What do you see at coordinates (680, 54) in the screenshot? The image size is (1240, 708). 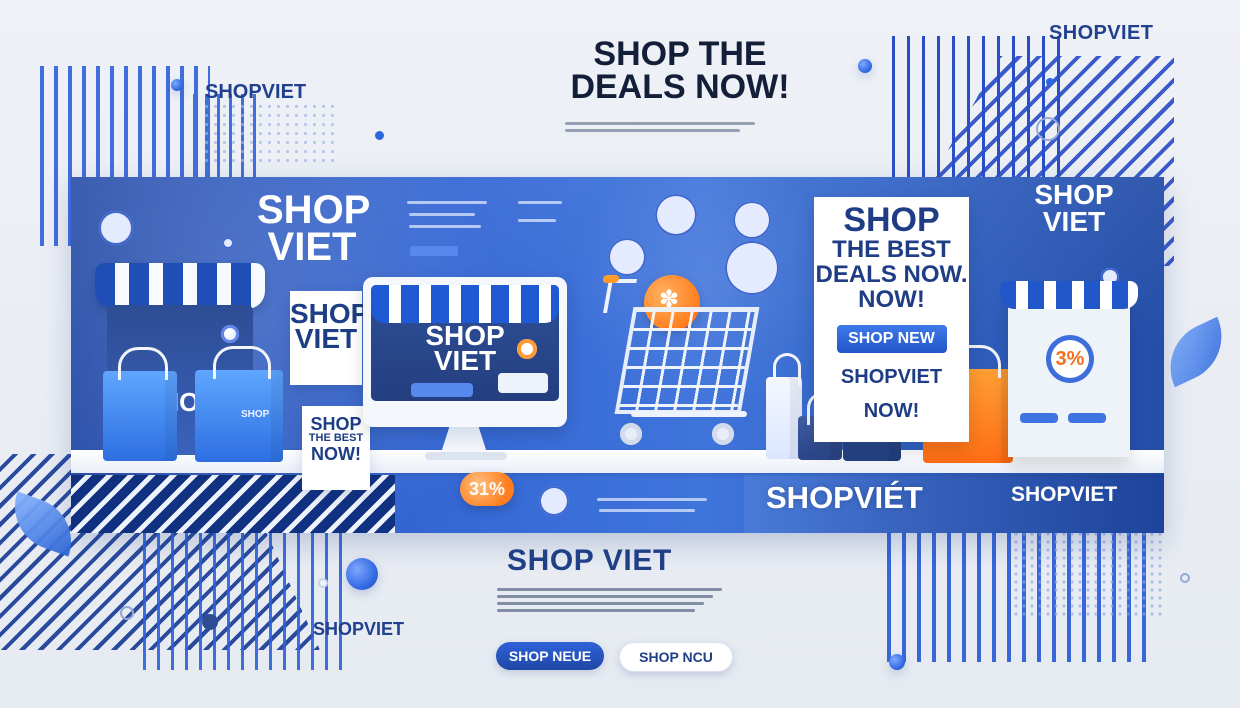 I see `headline-line-1: SHOP THE` at bounding box center [680, 54].